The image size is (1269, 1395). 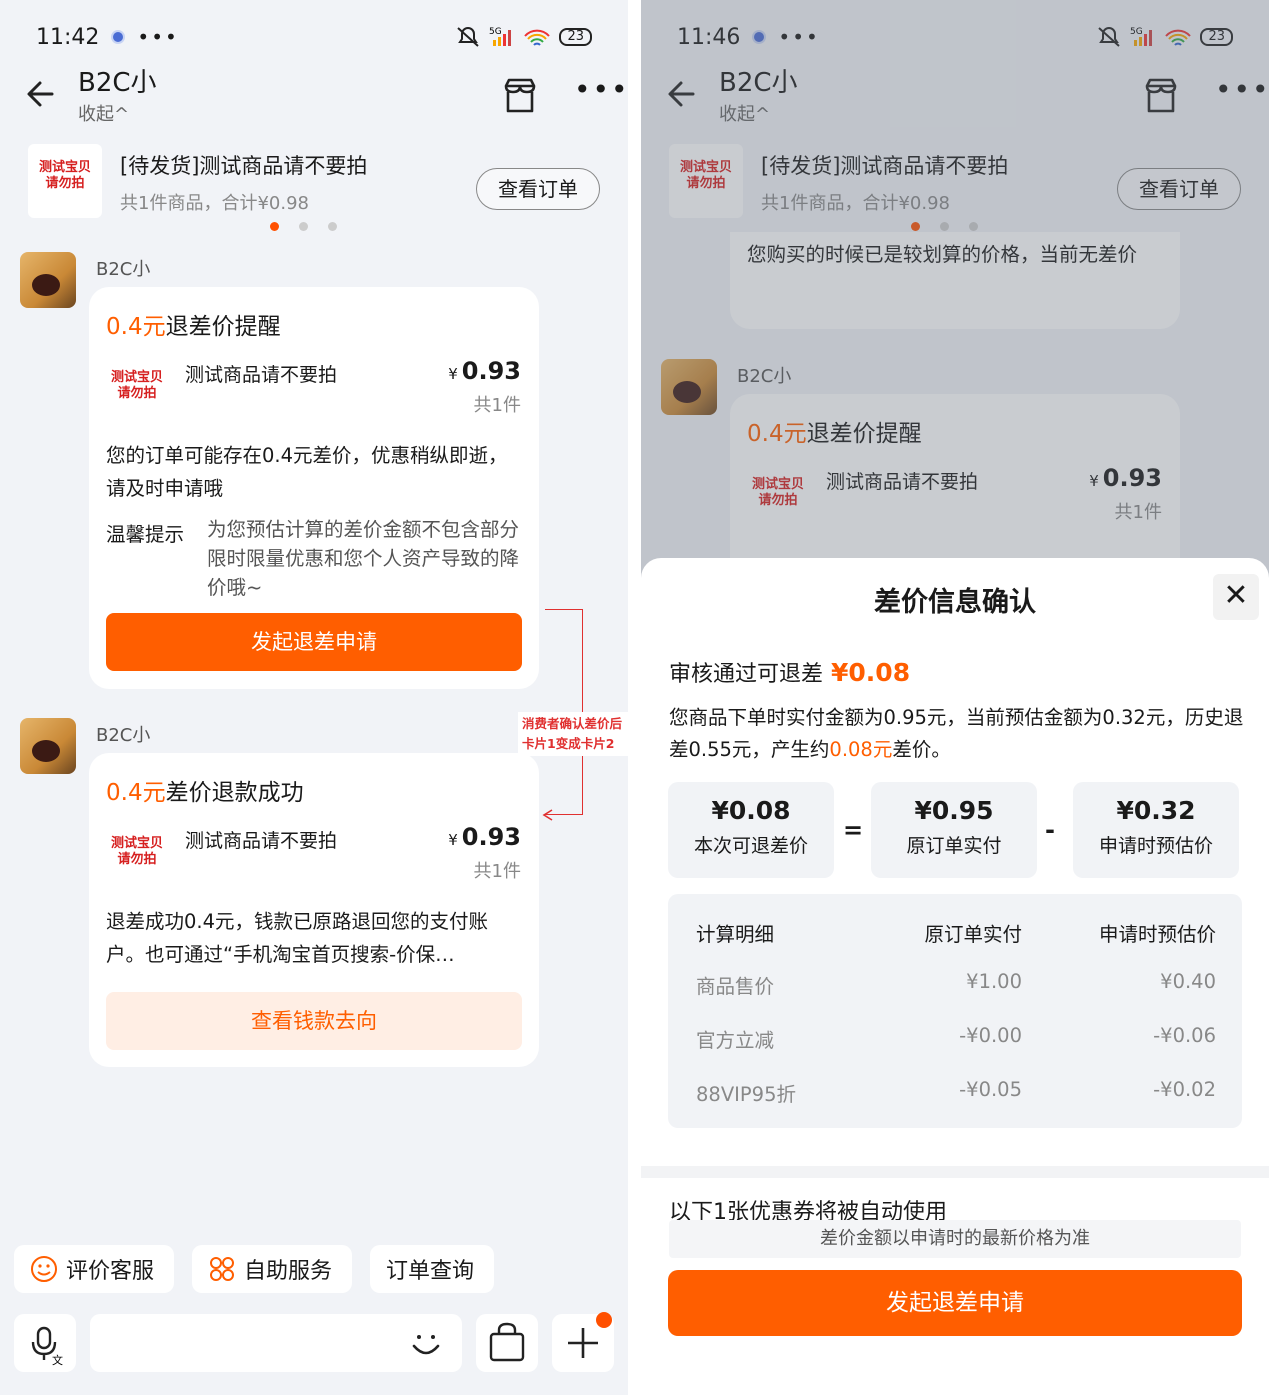 I want to click on chat-title: B2C小, so click(x=117, y=83).